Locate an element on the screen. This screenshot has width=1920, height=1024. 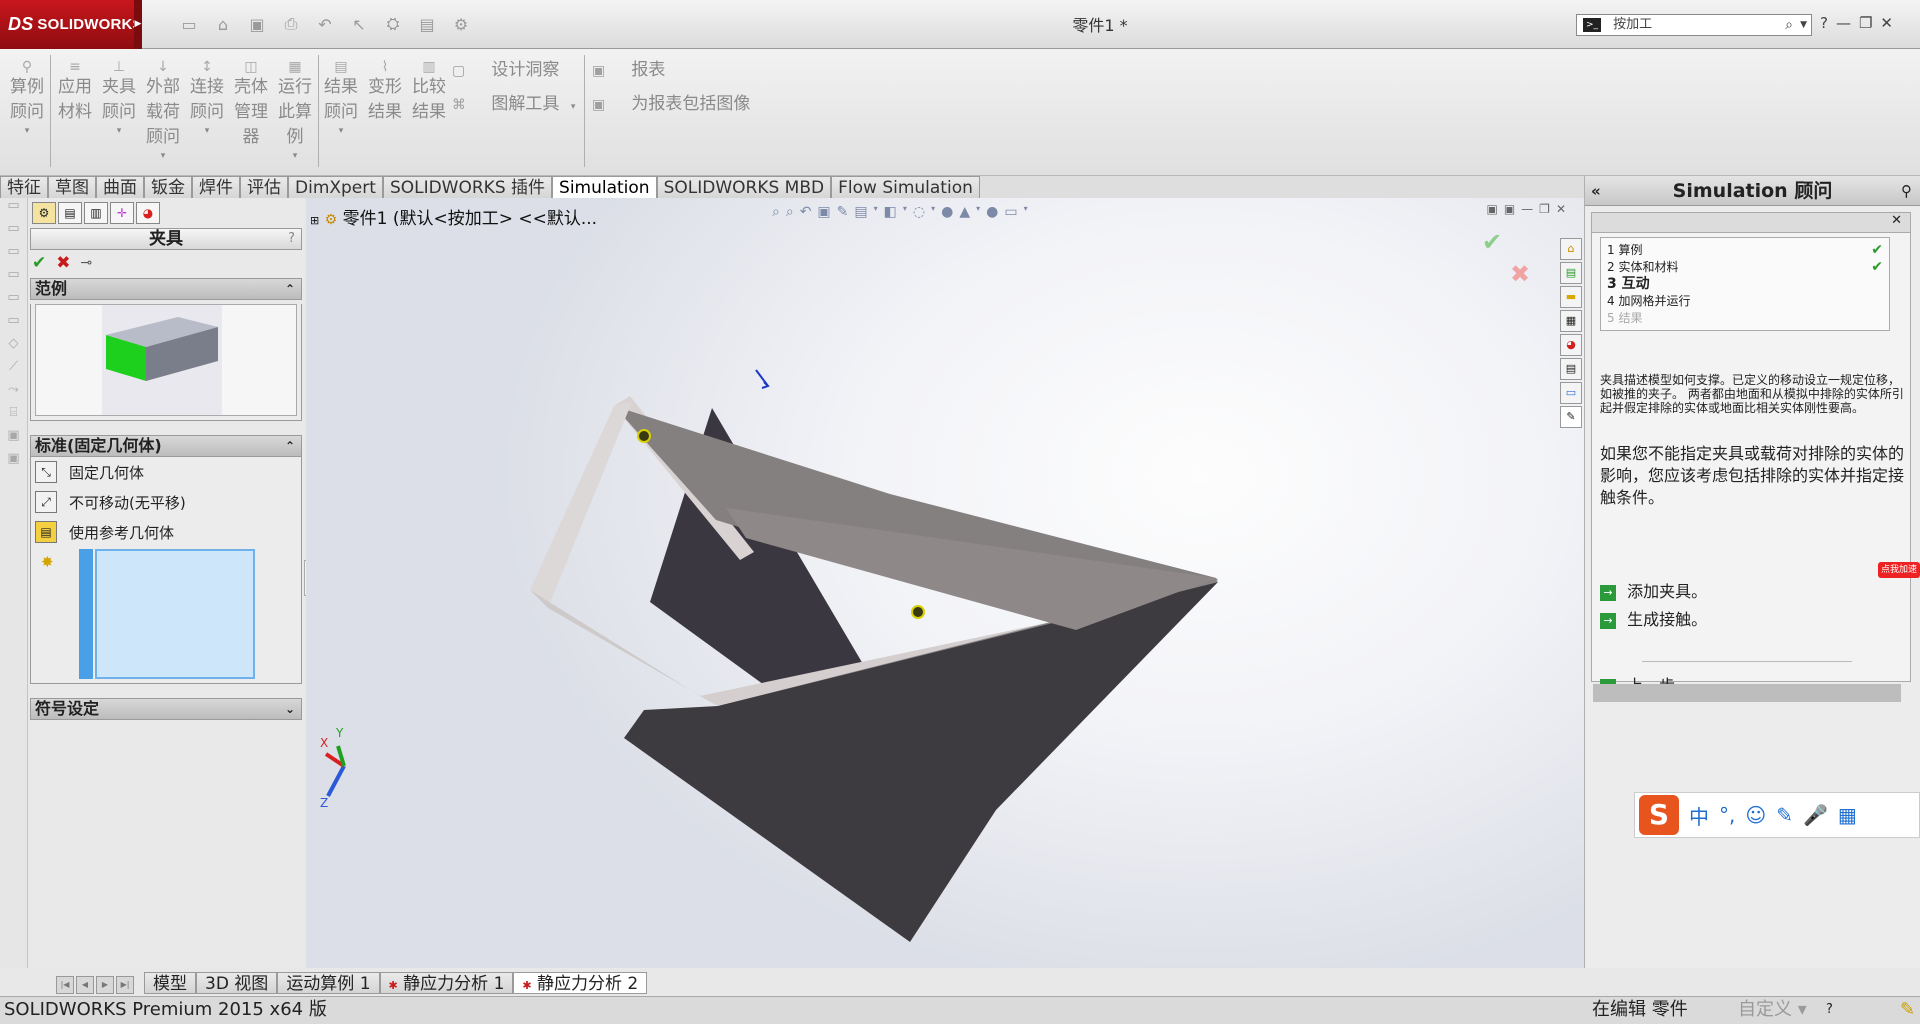
restore-button: ❐ is located at coordinates (1865, 23).